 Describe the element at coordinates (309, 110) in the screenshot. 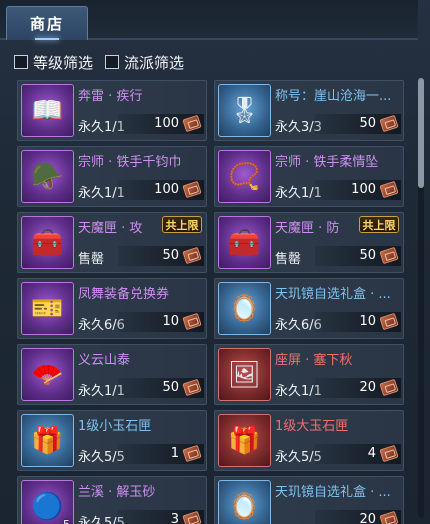

I see `shop-item: 🎖 称号：崖山沧海一... 永久3/3 50` at that location.